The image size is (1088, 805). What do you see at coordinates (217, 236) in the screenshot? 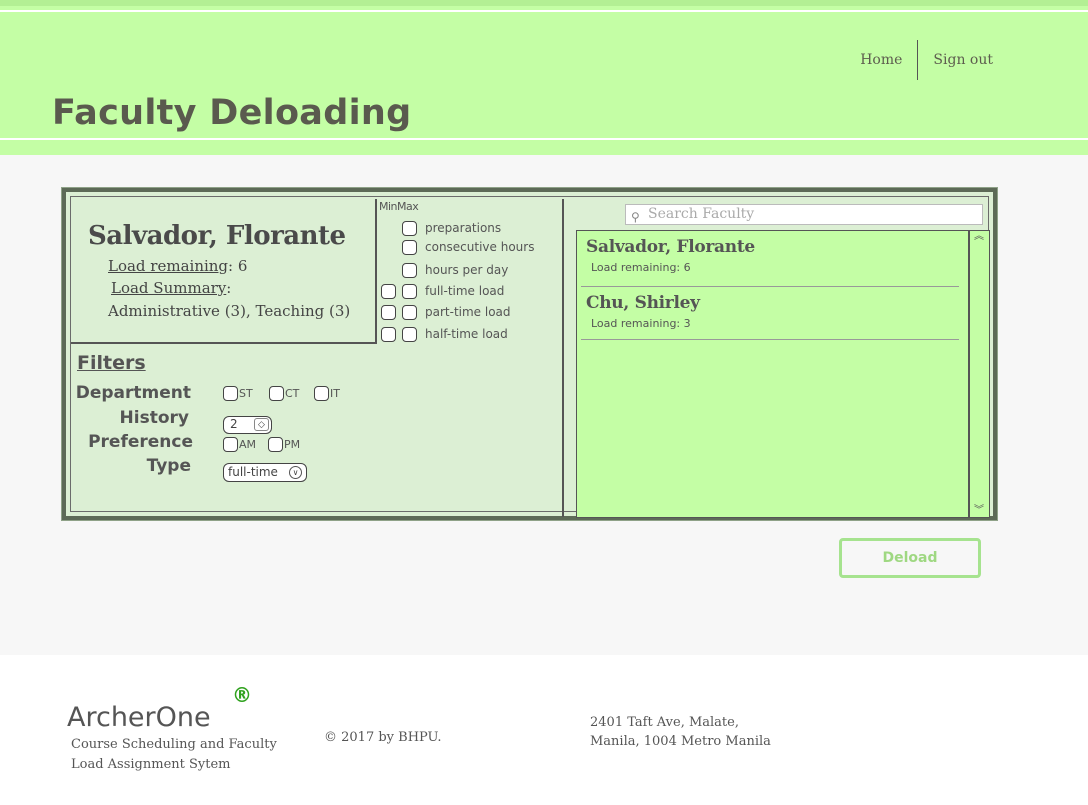
I see `selected-faculty-name: Salvador, Florante` at bounding box center [217, 236].